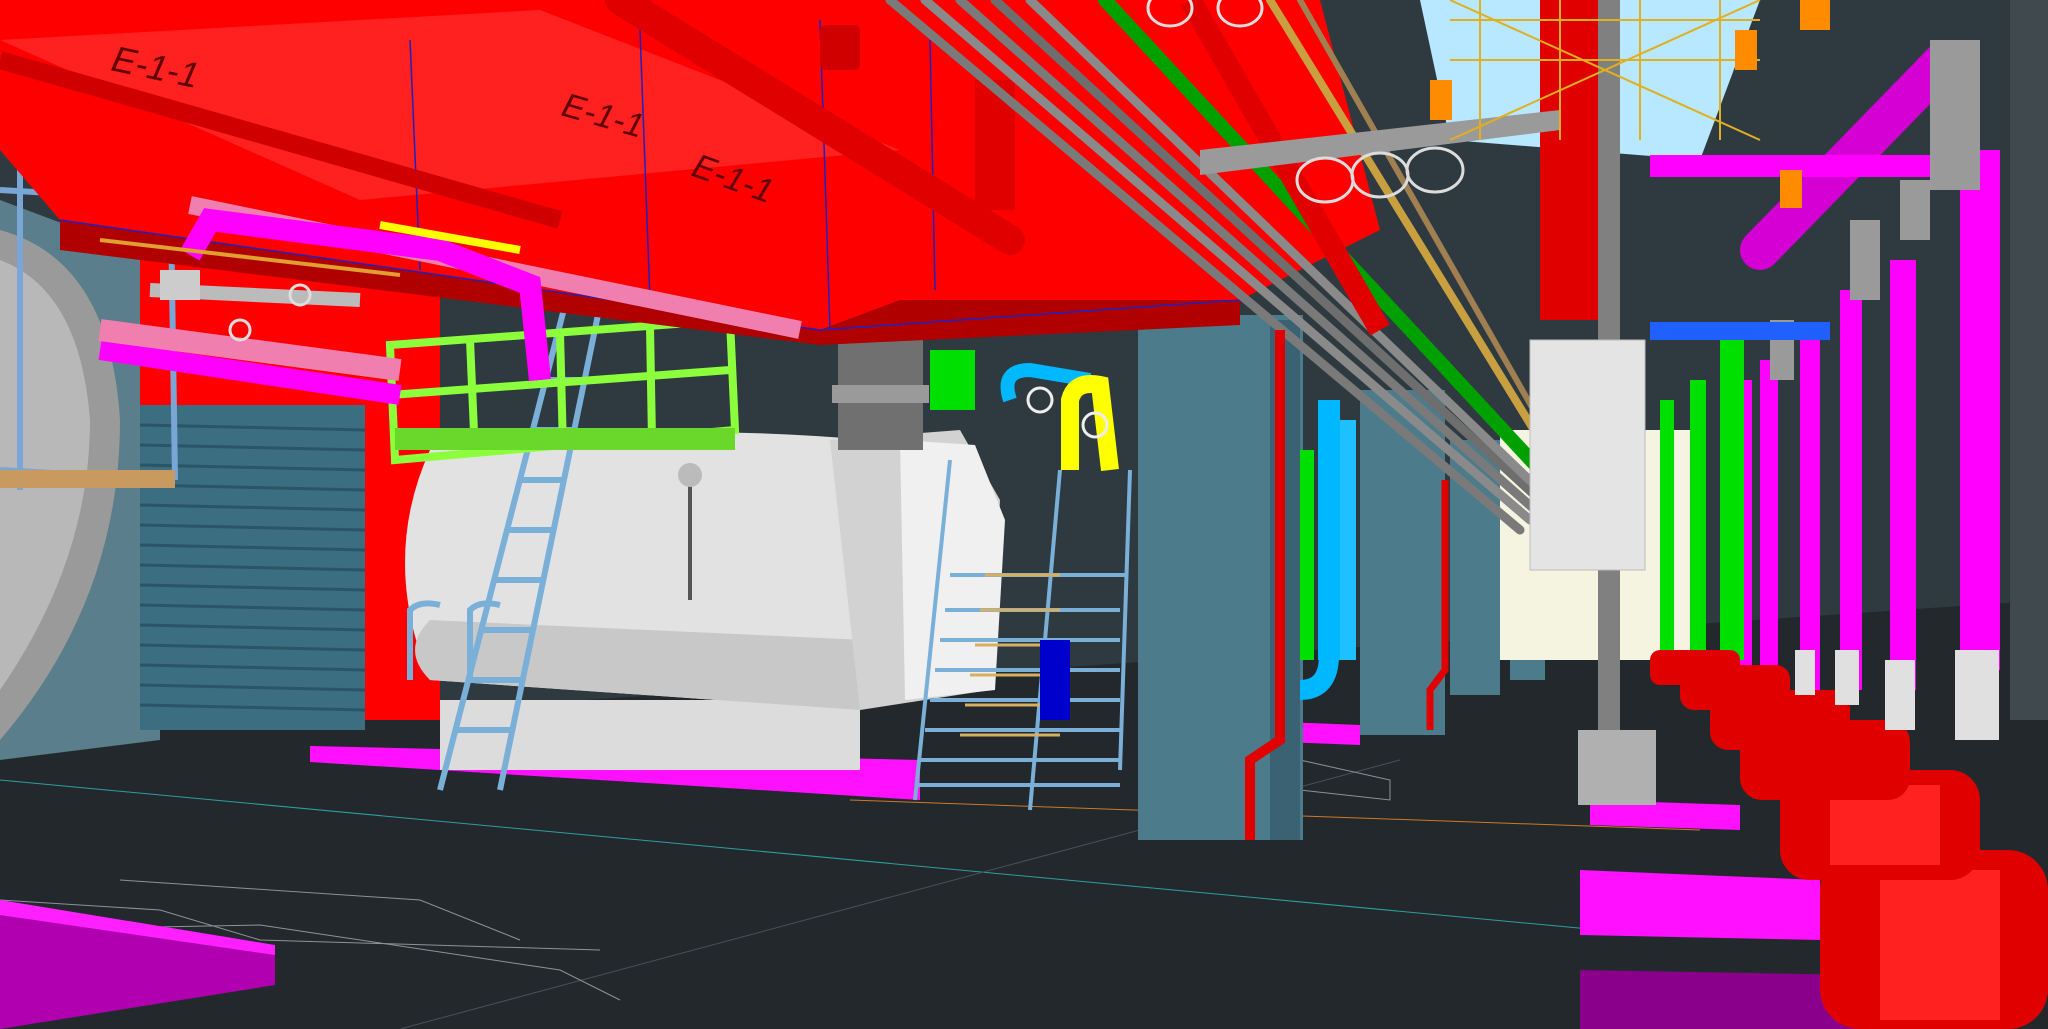  I want to click on valve-left, so click(180, 285).